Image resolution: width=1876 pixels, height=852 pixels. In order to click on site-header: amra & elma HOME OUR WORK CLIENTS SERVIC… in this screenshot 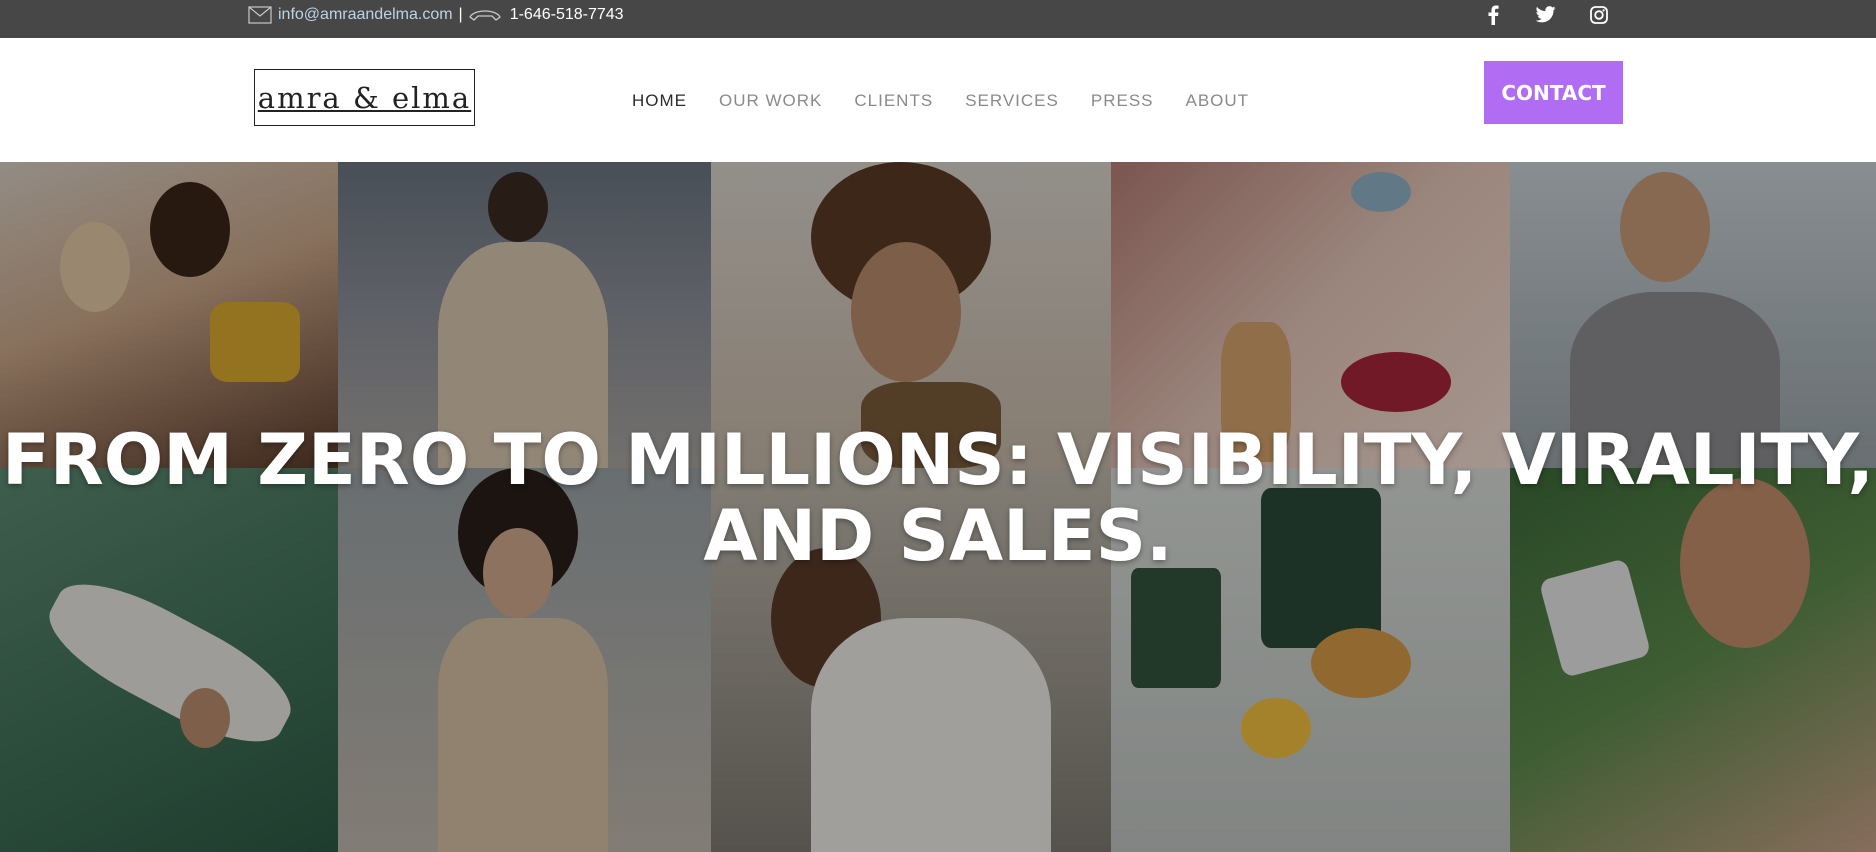, I will do `click(938, 100)`.